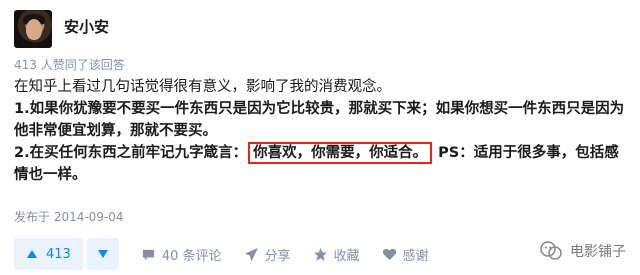 The width and height of the screenshot is (640, 275). What do you see at coordinates (86, 26) in the screenshot?
I see `author-name: 安小安` at bounding box center [86, 26].